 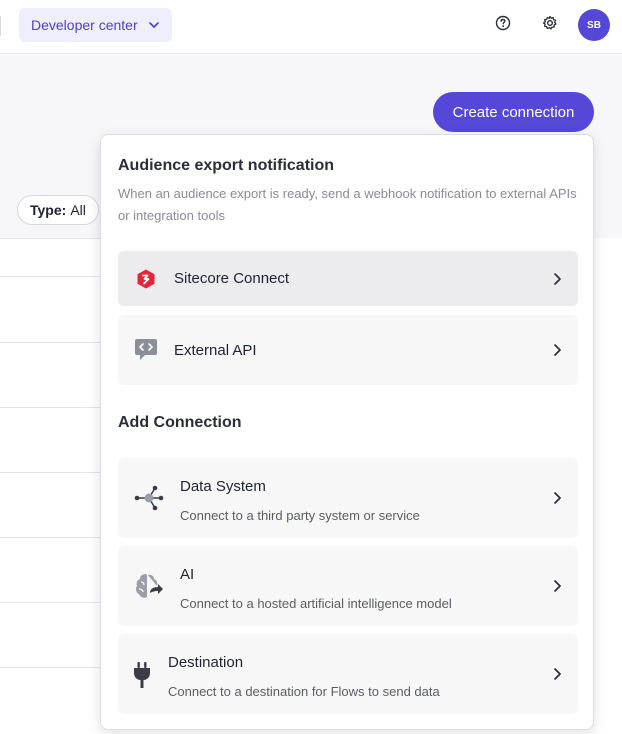 I want to click on type-filter-label: Type:, so click(x=48, y=210).